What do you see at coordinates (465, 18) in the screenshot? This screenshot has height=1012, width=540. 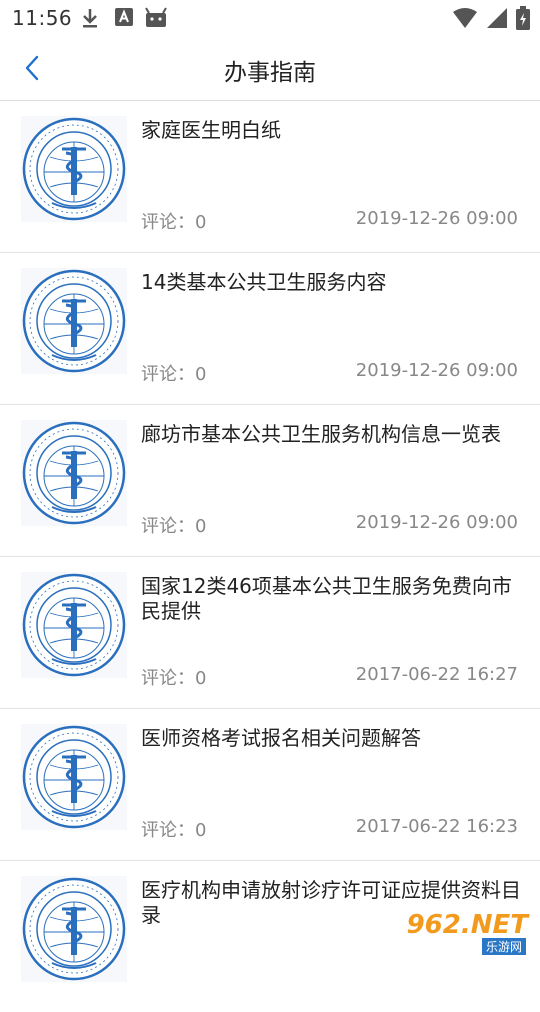 I see `wifi-icon` at bounding box center [465, 18].